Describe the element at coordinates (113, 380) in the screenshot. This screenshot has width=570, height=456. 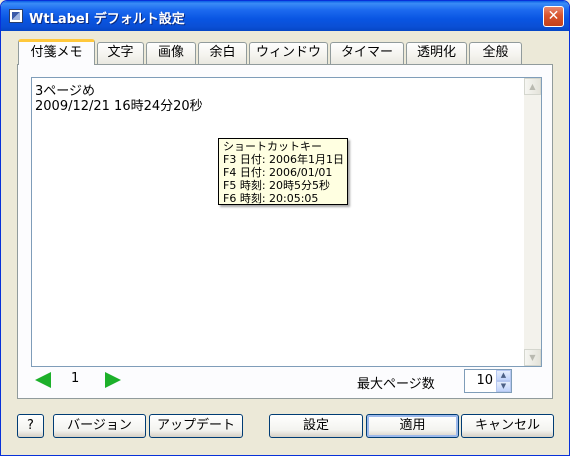
I see `next-page-icon` at that location.